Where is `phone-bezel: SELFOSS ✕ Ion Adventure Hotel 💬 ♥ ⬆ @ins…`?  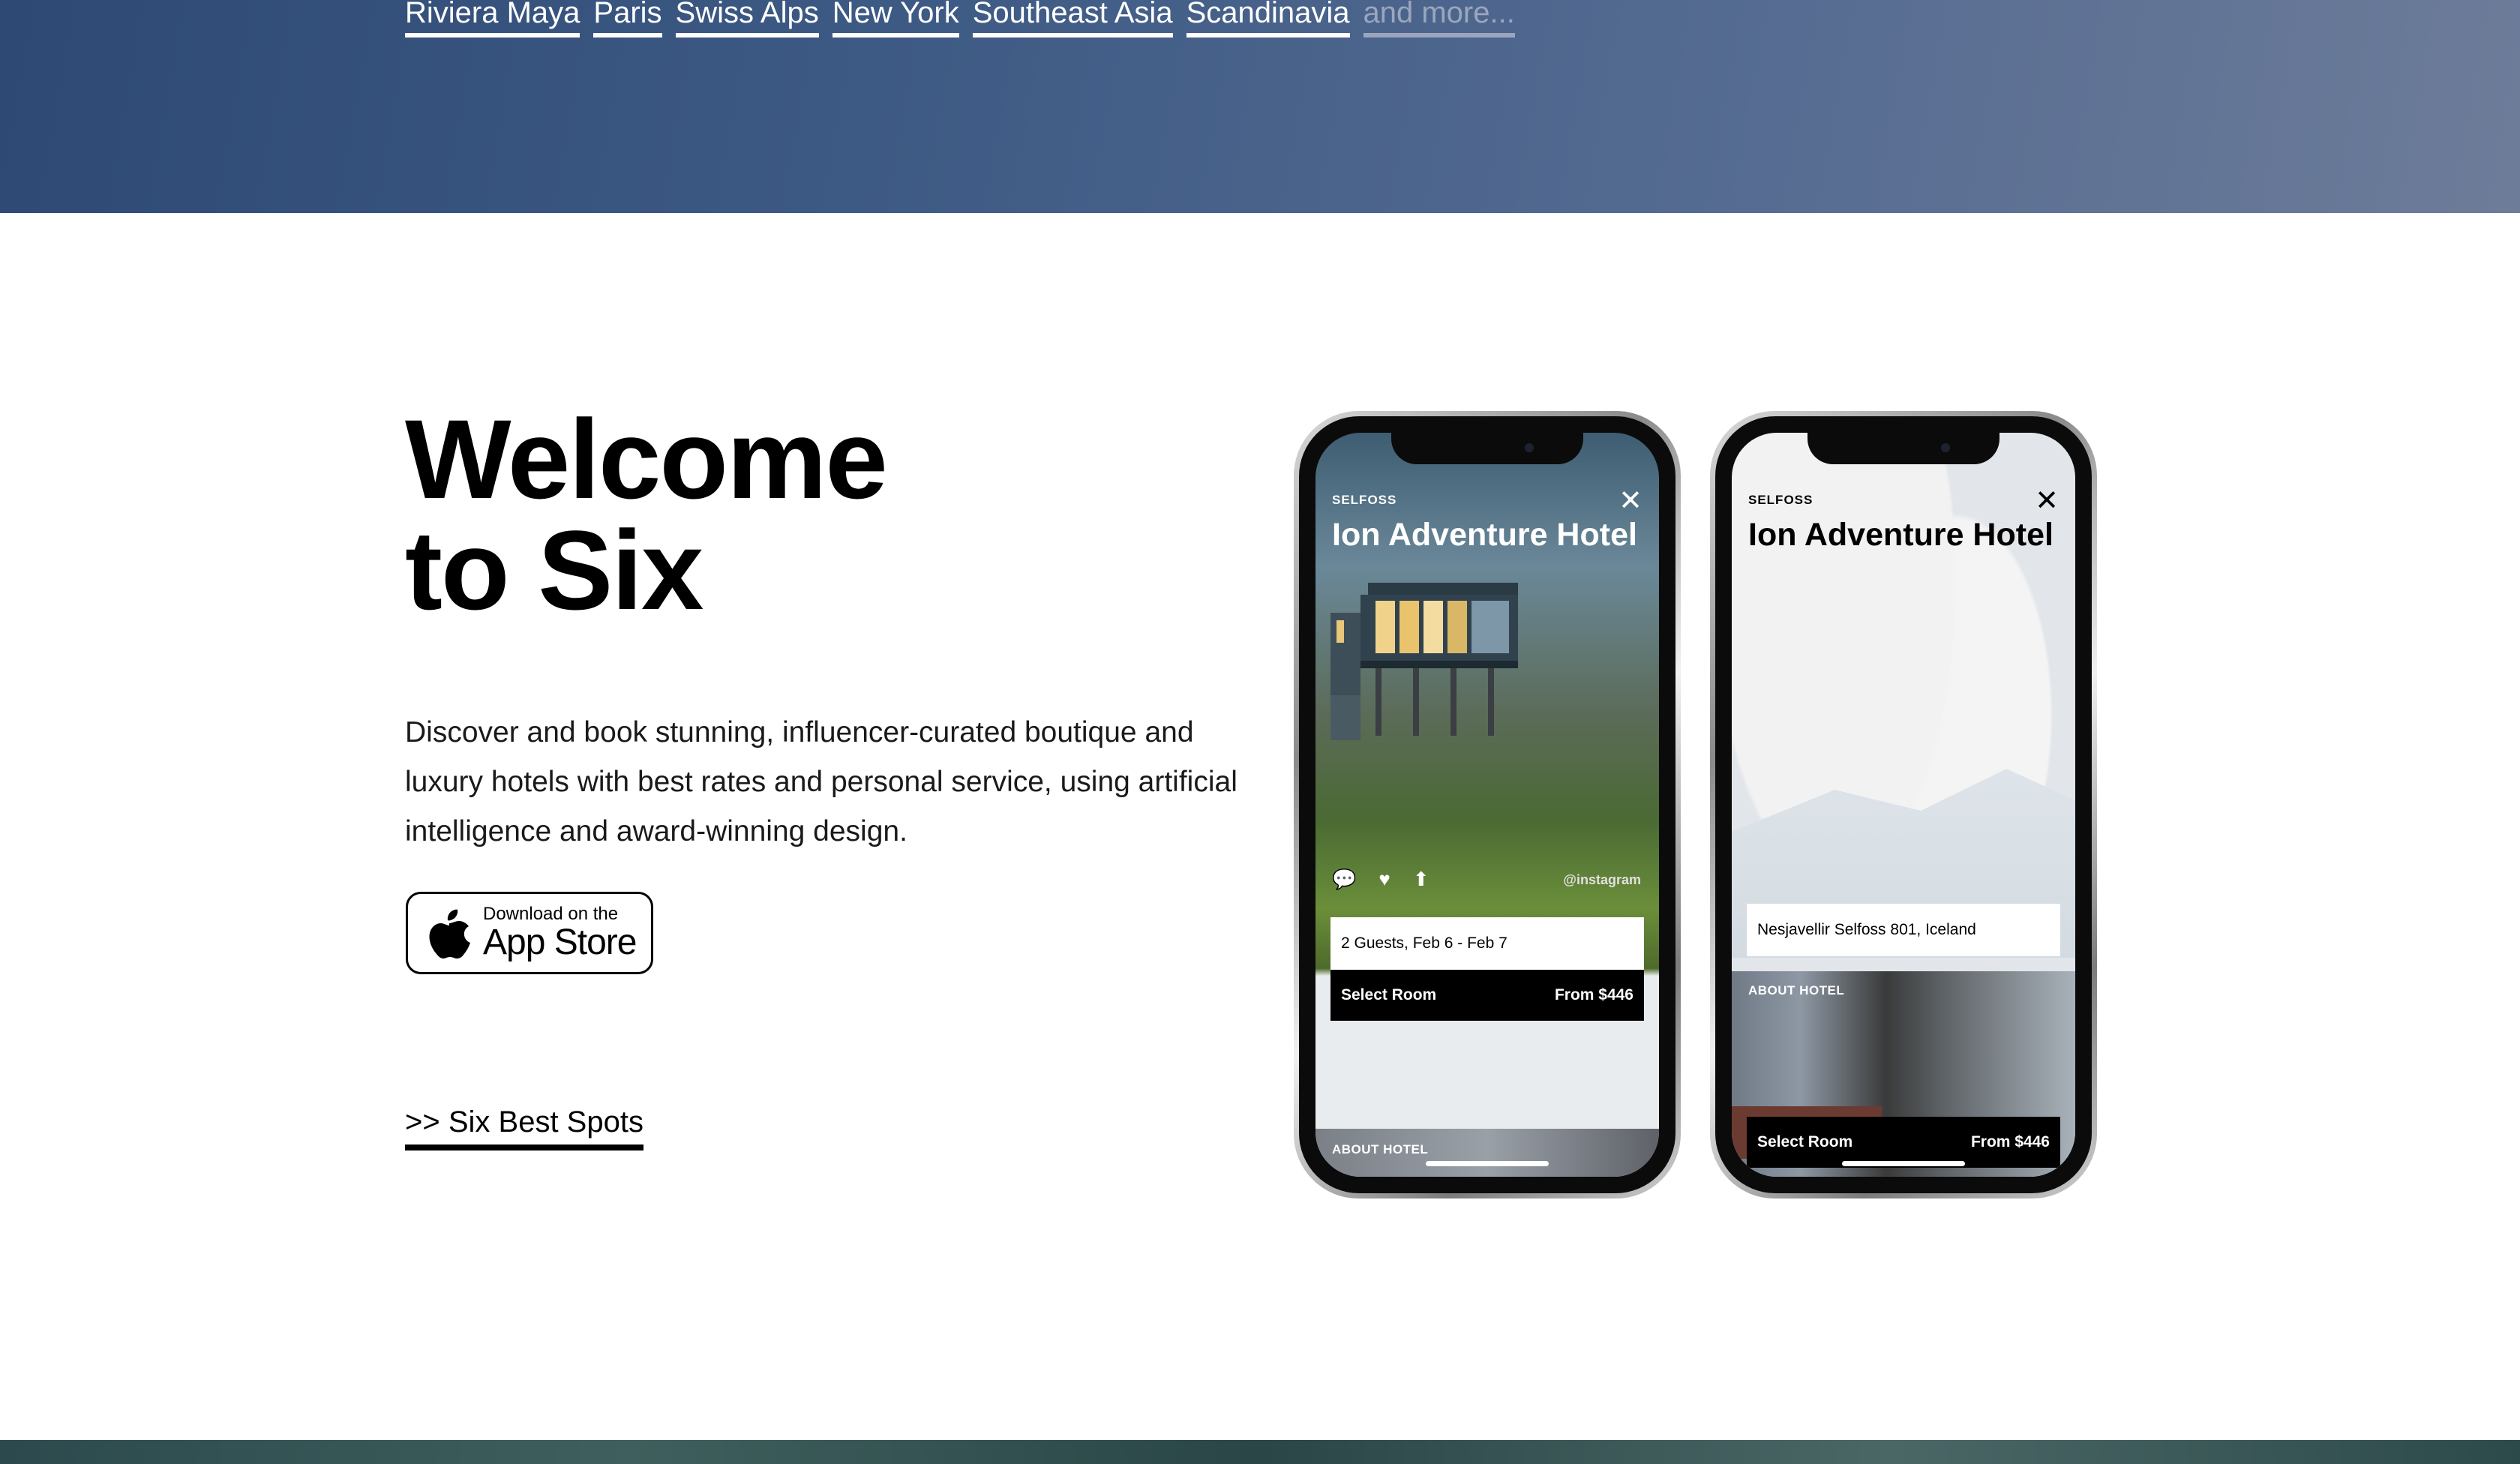 phone-bezel: SELFOSS ✕ Ion Adventure Hotel 💬 ♥ ⬆ @ins… is located at coordinates (1487, 804).